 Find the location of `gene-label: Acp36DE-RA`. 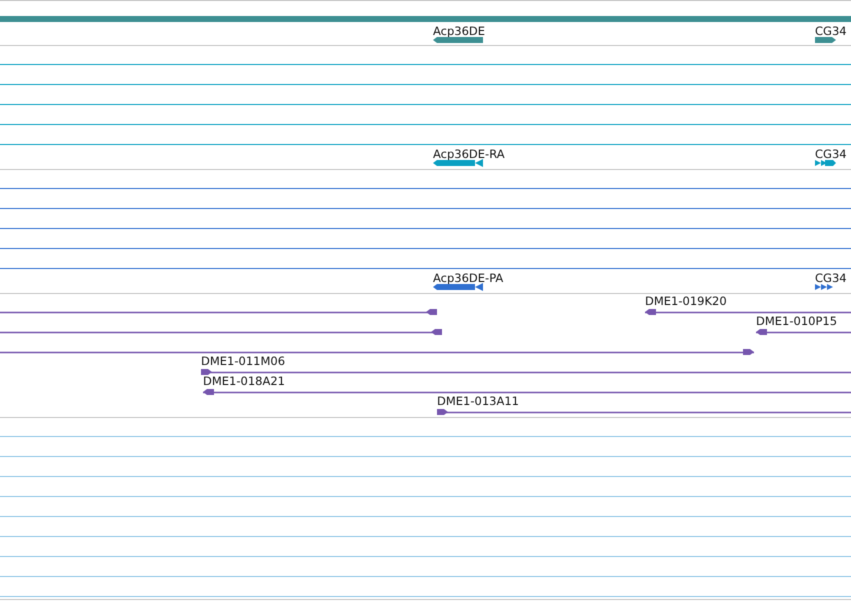

gene-label: Acp36DE-RA is located at coordinates (469, 154).